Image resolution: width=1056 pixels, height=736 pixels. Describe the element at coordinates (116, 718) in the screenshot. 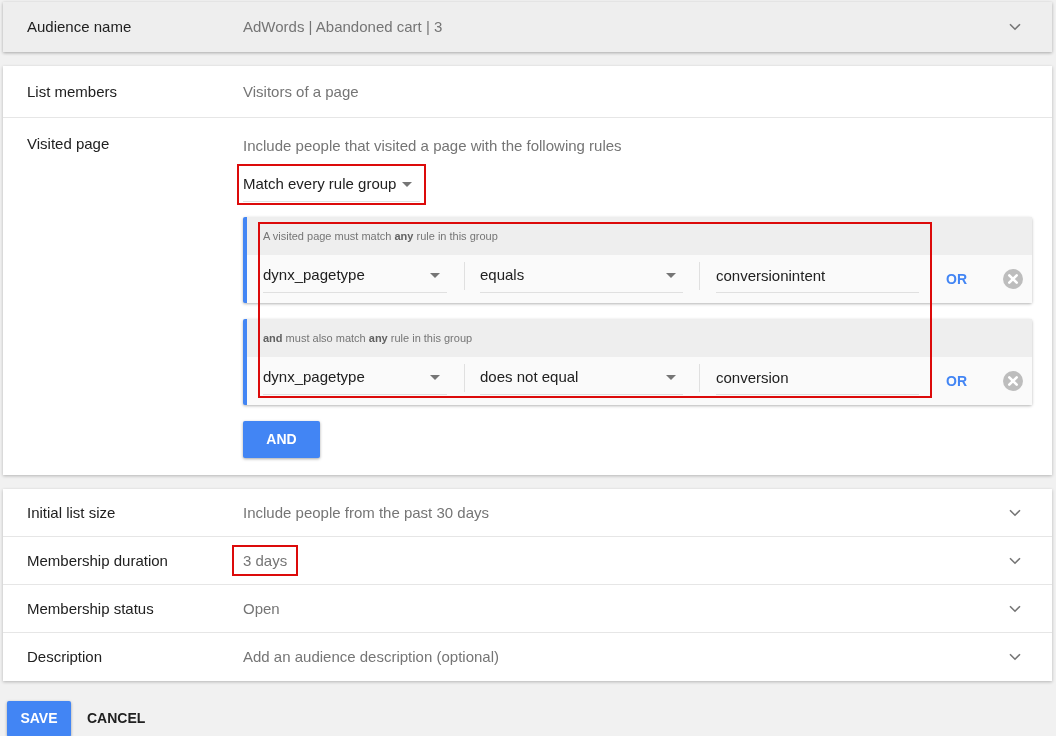

I see `cancel-button: CANCEL` at that location.